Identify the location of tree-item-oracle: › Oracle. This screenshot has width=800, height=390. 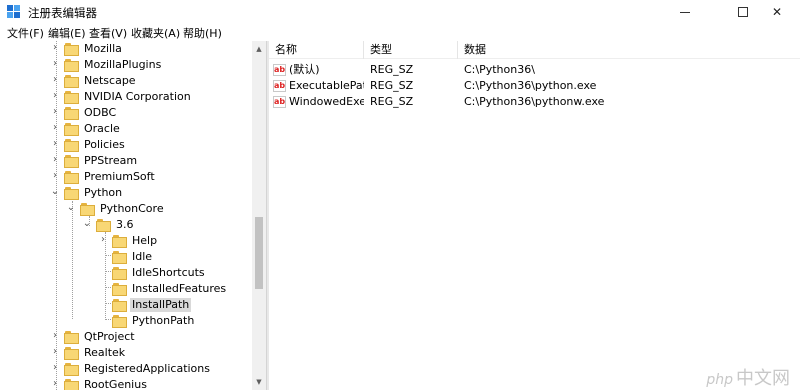
(86, 128).